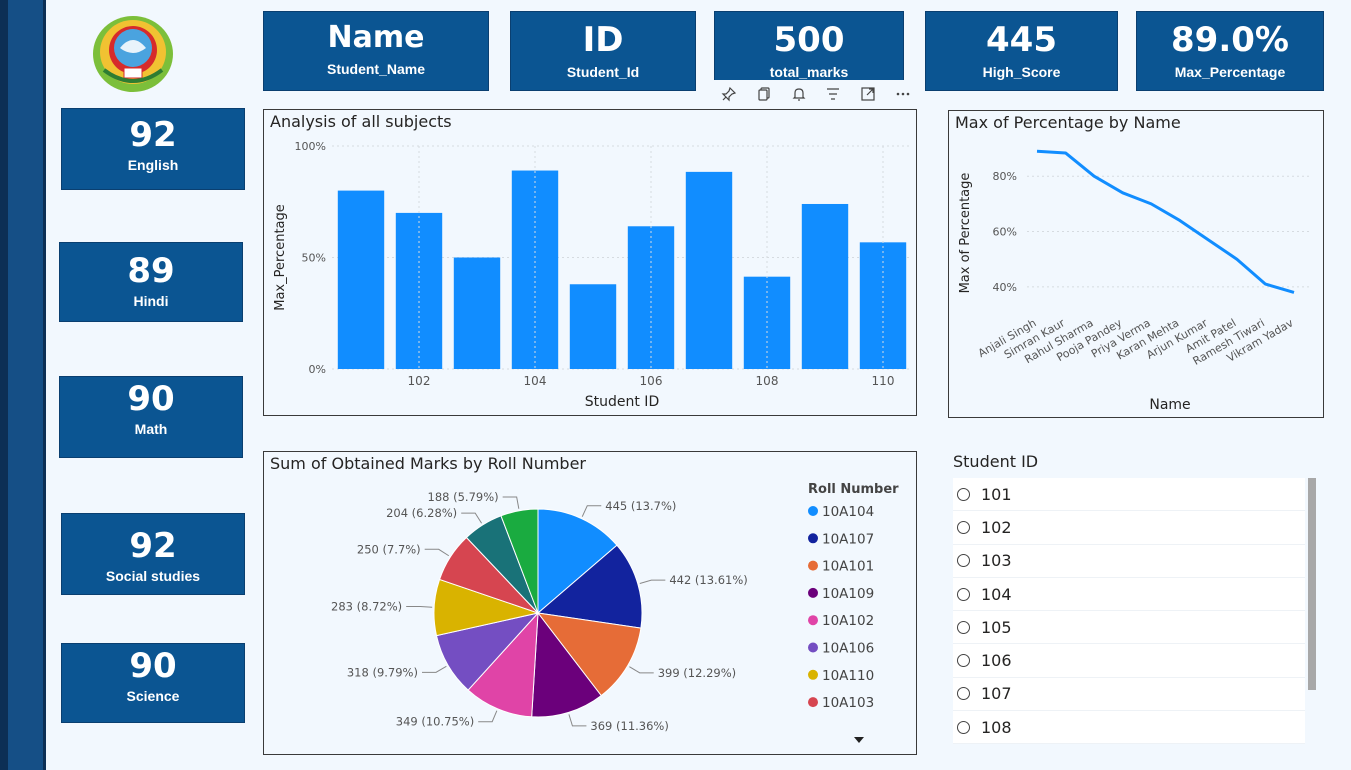 The height and width of the screenshot is (770, 1351). What do you see at coordinates (833, 94) in the screenshot?
I see `filter-icon` at bounding box center [833, 94].